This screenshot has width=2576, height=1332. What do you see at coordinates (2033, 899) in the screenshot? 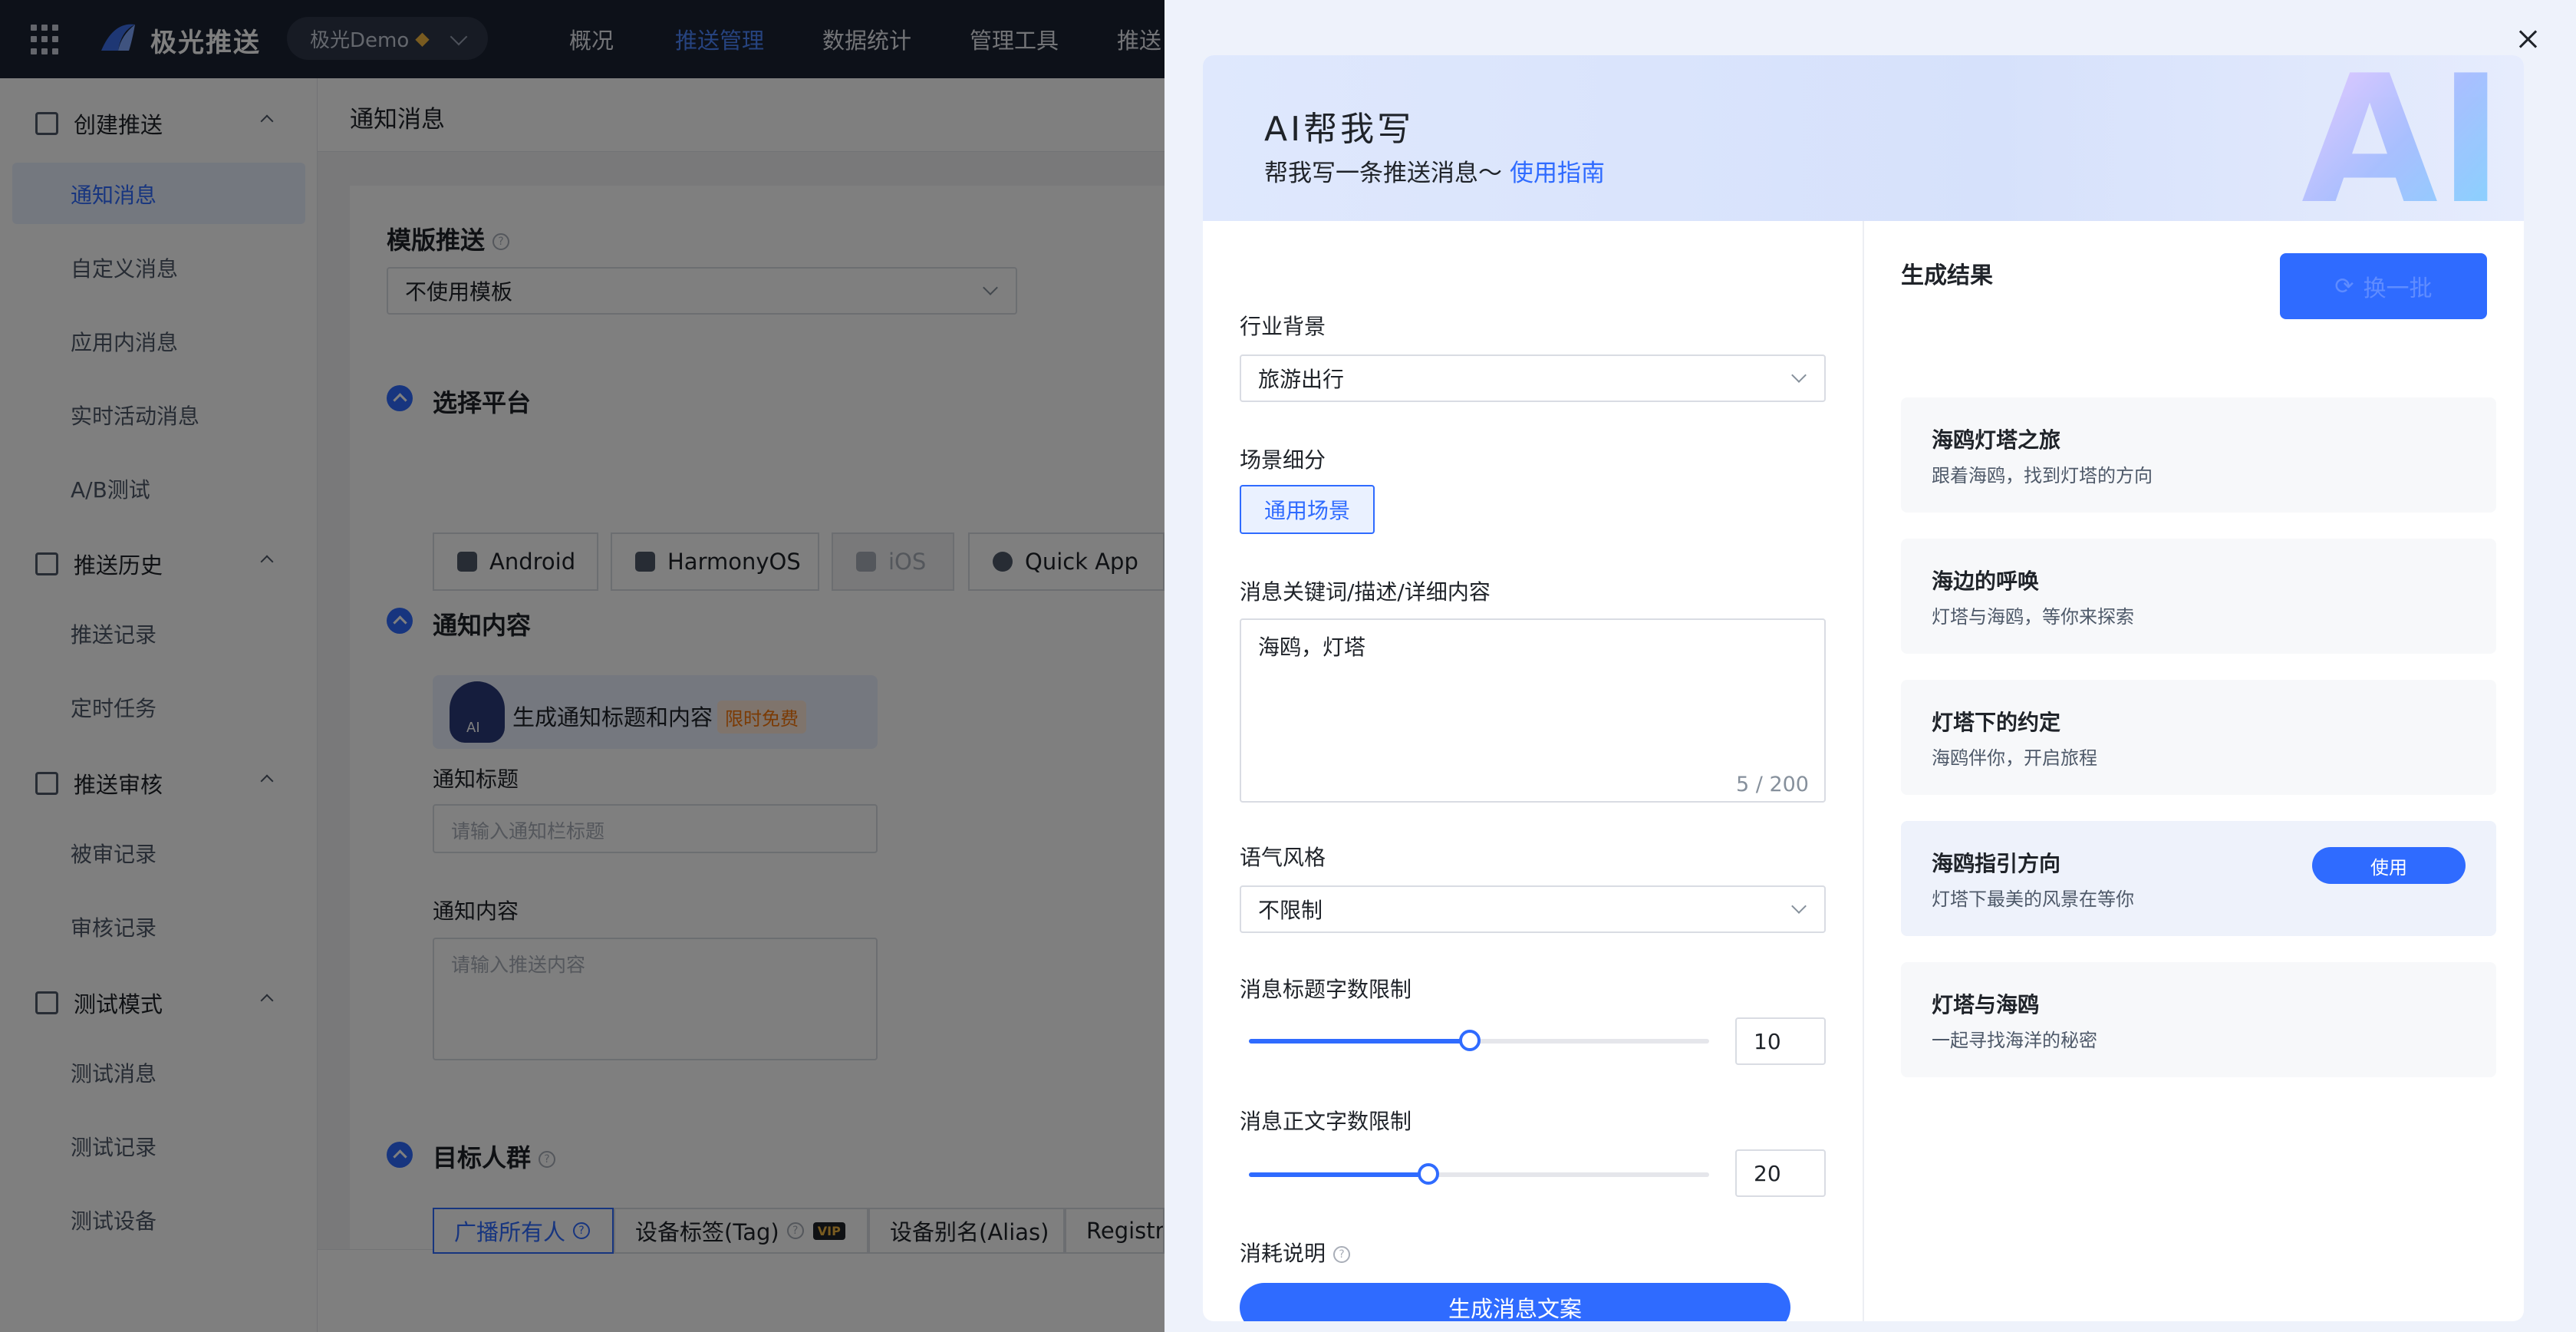
I see `result-body: 灯塔下最美的风景在等你` at bounding box center [2033, 899].